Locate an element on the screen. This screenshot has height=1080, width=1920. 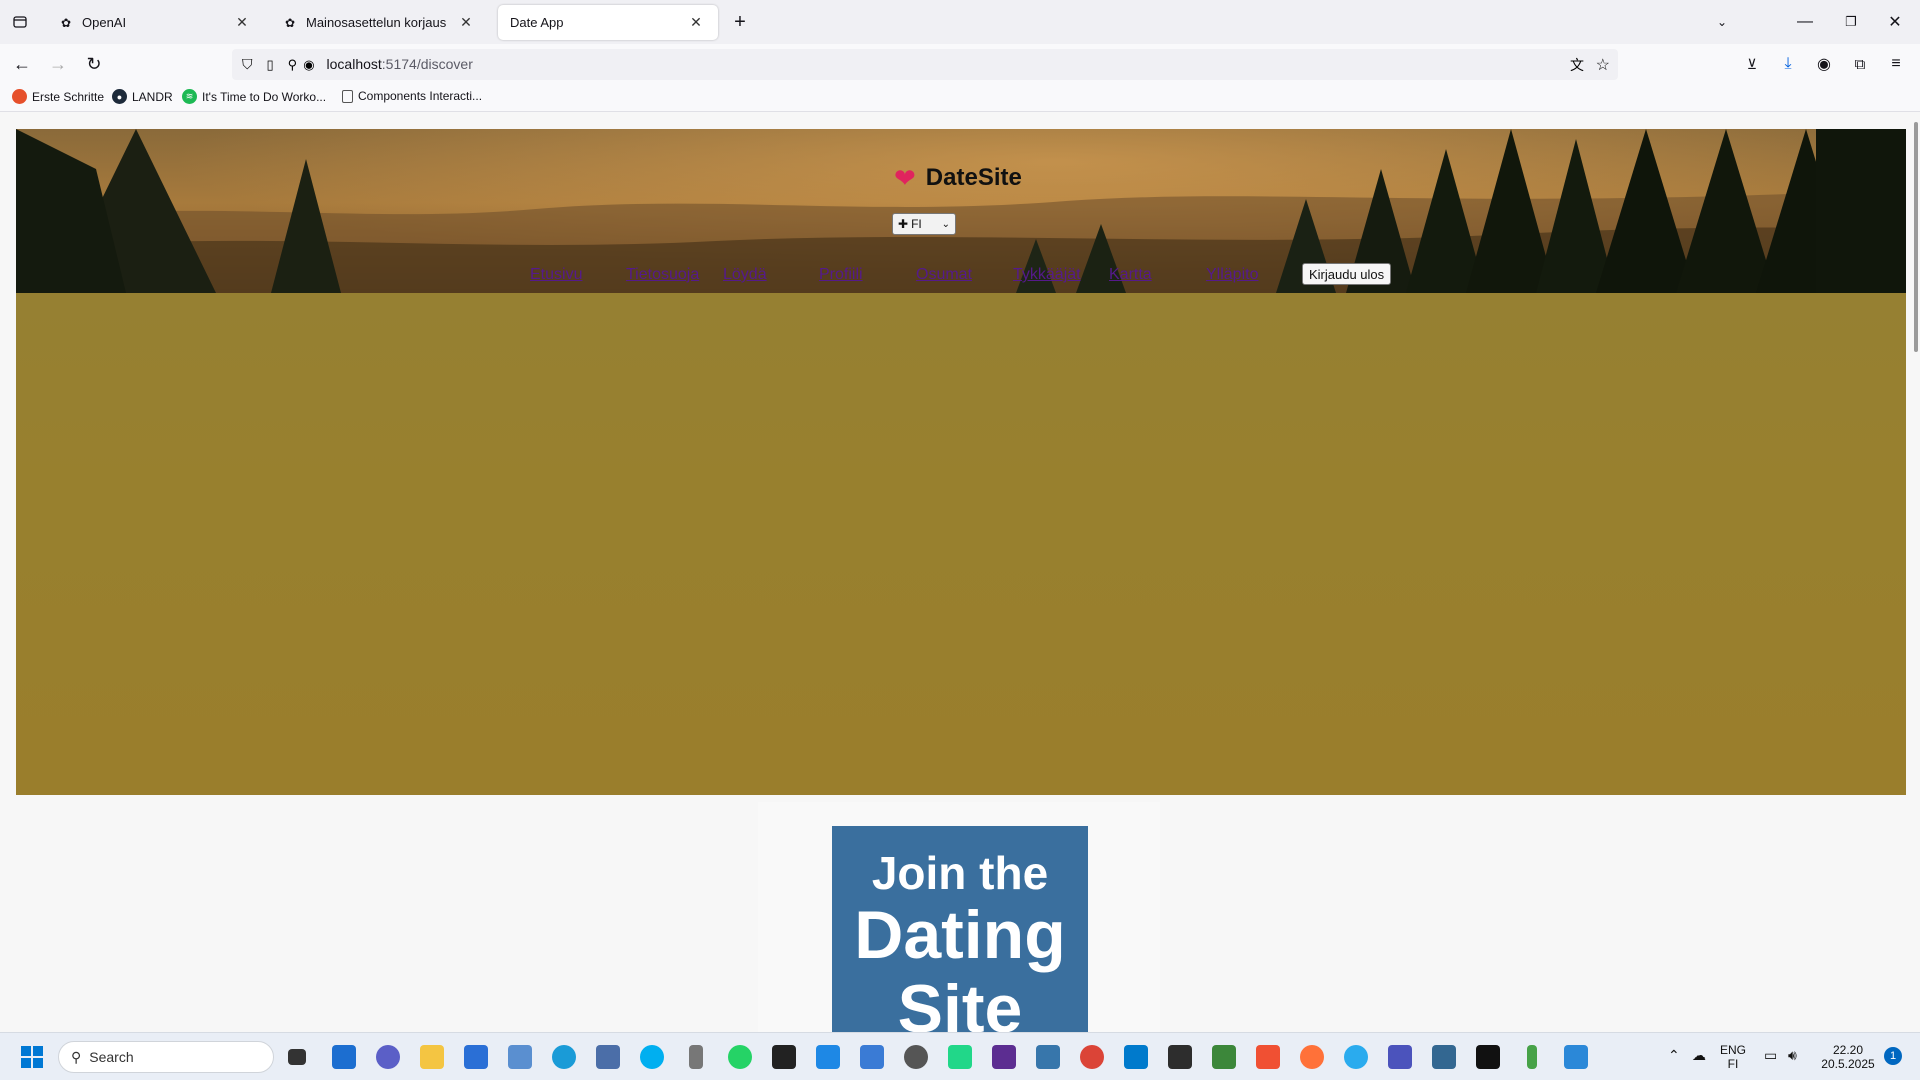
clock: 22.20 20.5.2025 is located at coordinates (1848, 1057).